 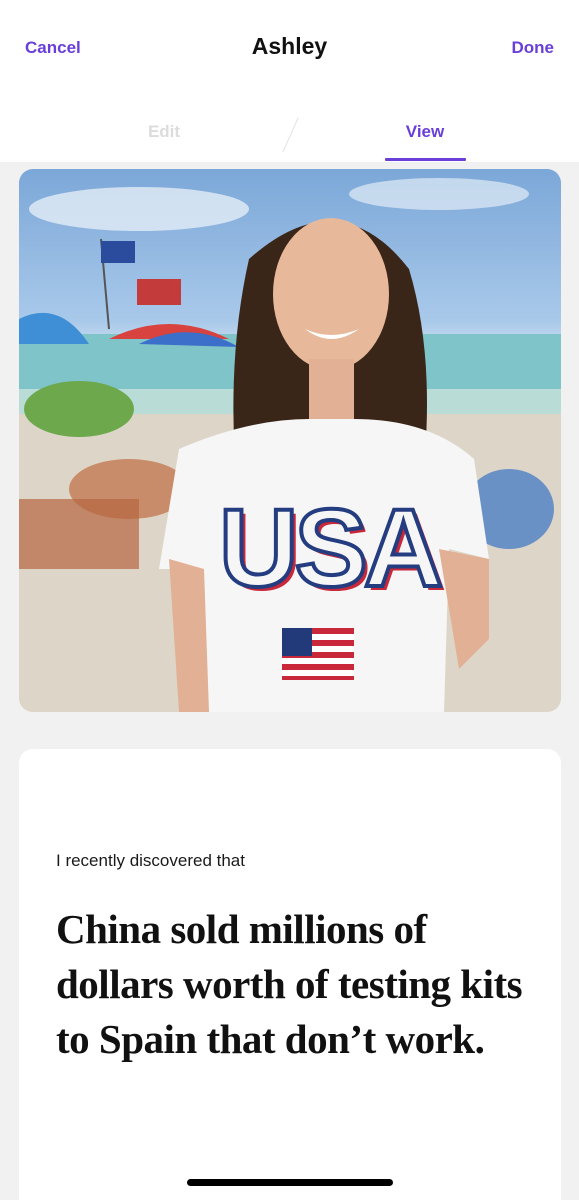 I want to click on tab-view: View, so click(x=425, y=132).